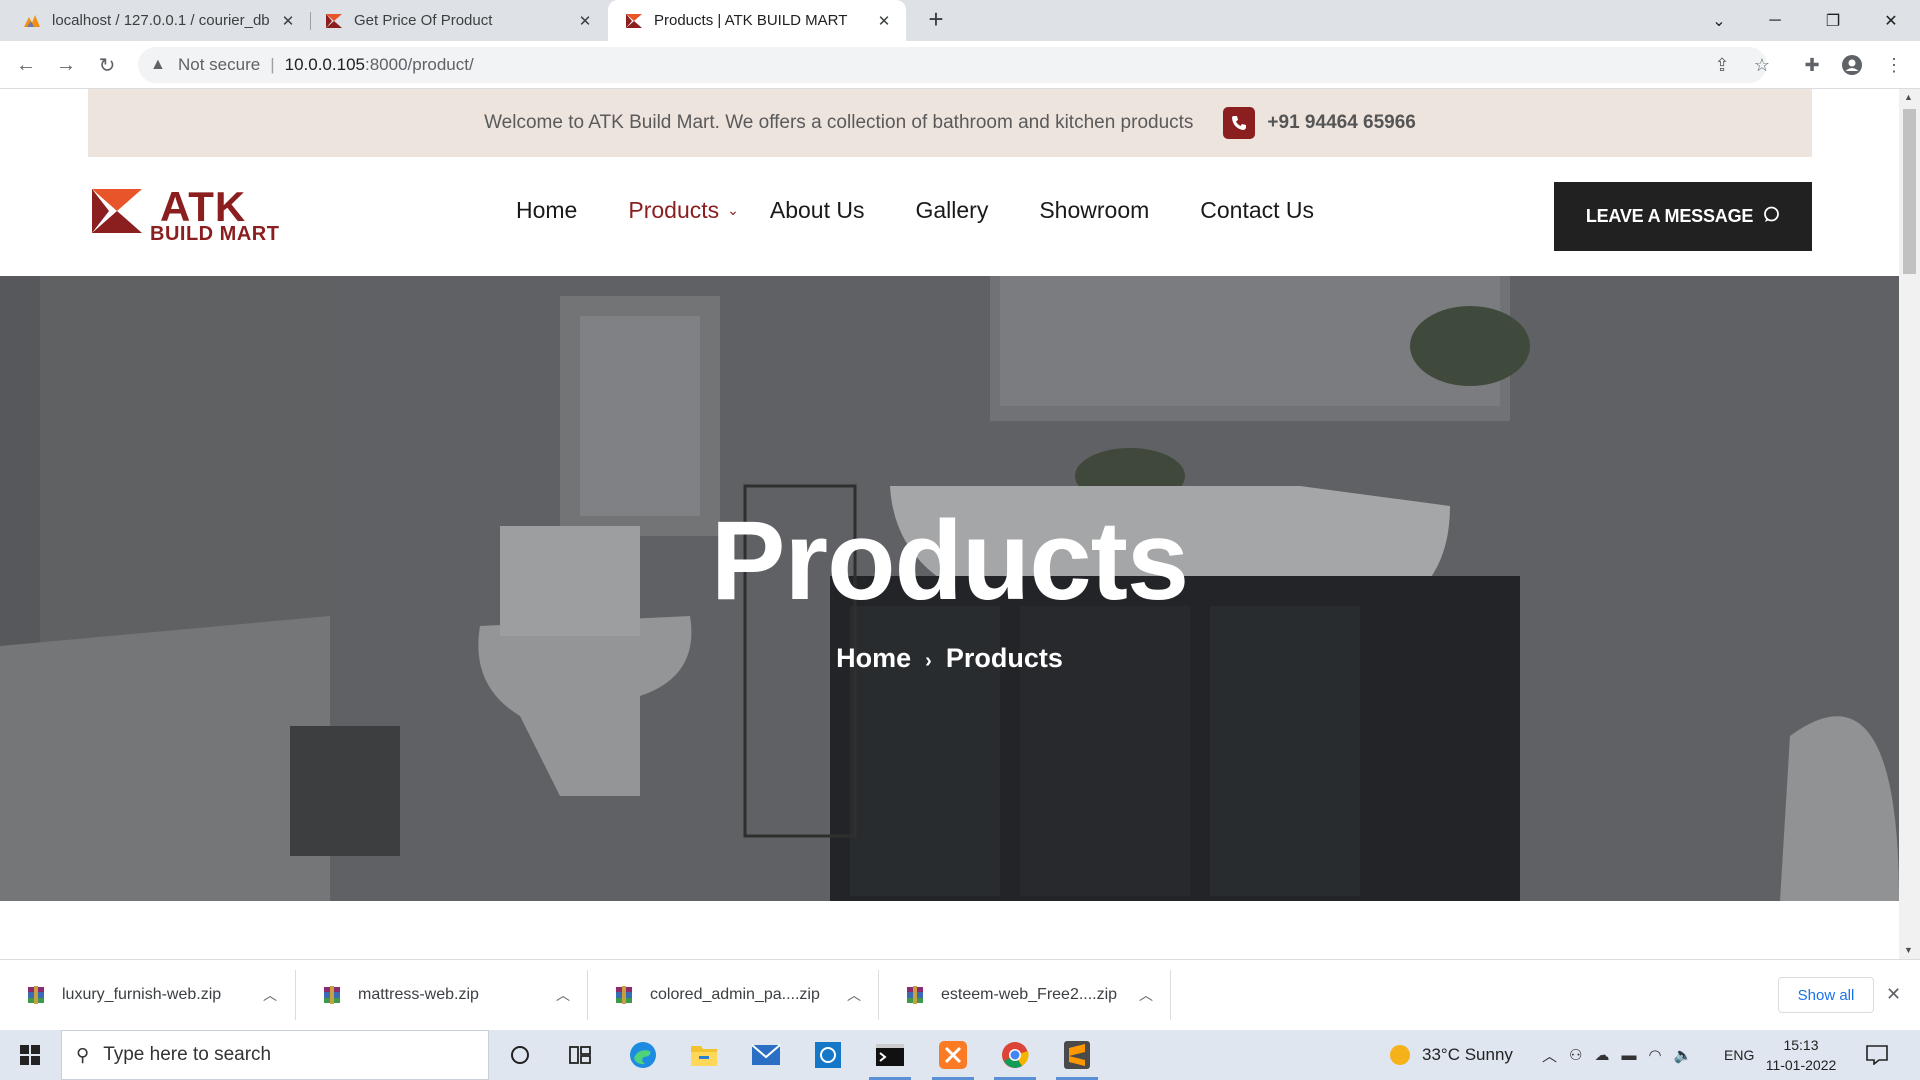 This screenshot has width=1920, height=1080. What do you see at coordinates (30, 1055) in the screenshot?
I see `windows-start-icon` at bounding box center [30, 1055].